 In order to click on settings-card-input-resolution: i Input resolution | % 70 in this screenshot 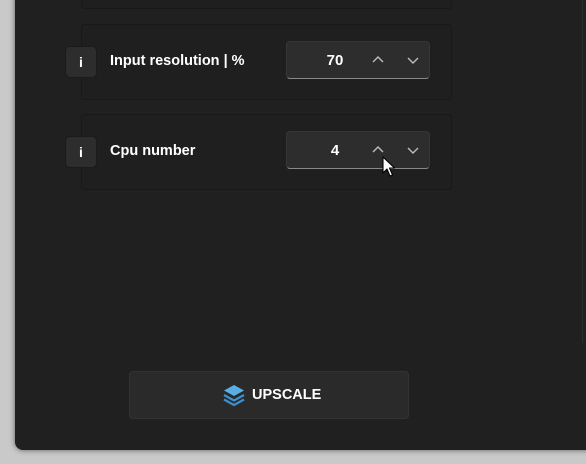, I will do `click(258, 62)`.